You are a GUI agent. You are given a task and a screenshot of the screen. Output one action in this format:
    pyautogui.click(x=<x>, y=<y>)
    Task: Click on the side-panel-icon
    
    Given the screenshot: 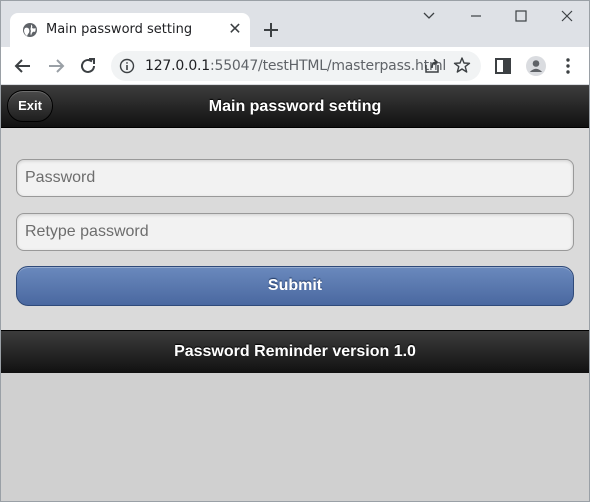 What is the action you would take?
    pyautogui.click(x=503, y=66)
    